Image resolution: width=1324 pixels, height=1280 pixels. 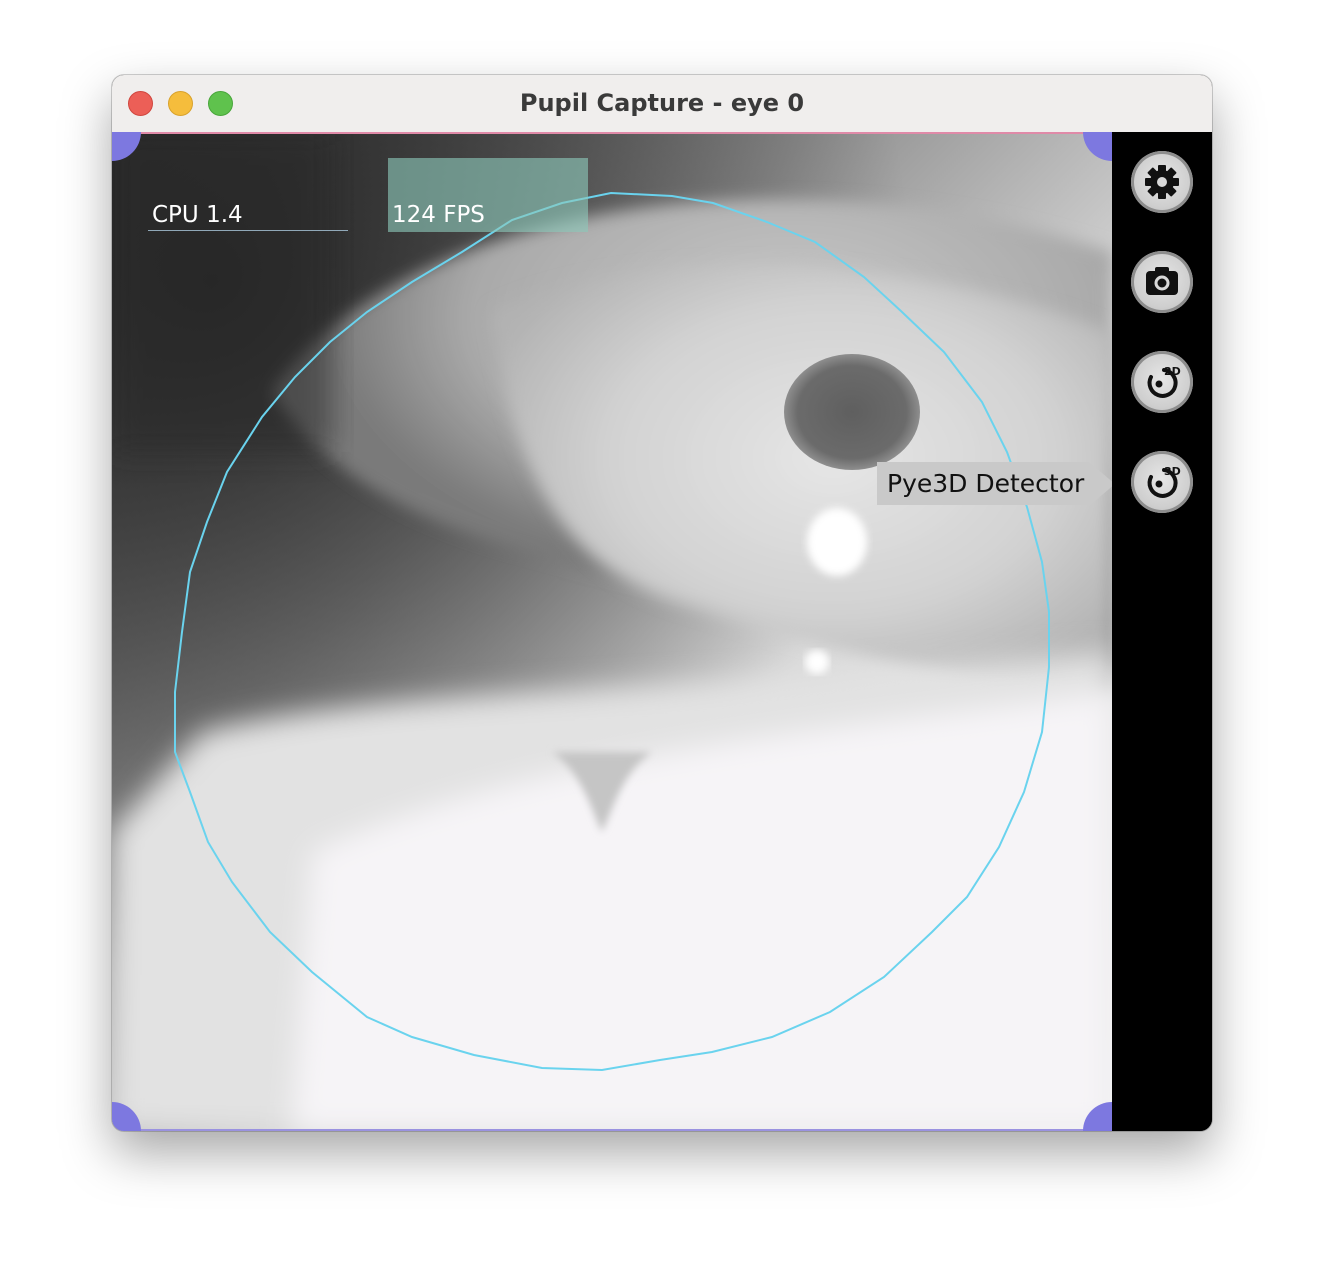 What do you see at coordinates (983, 483) in the screenshot?
I see `detector-tooltip: Pye3D Detector` at bounding box center [983, 483].